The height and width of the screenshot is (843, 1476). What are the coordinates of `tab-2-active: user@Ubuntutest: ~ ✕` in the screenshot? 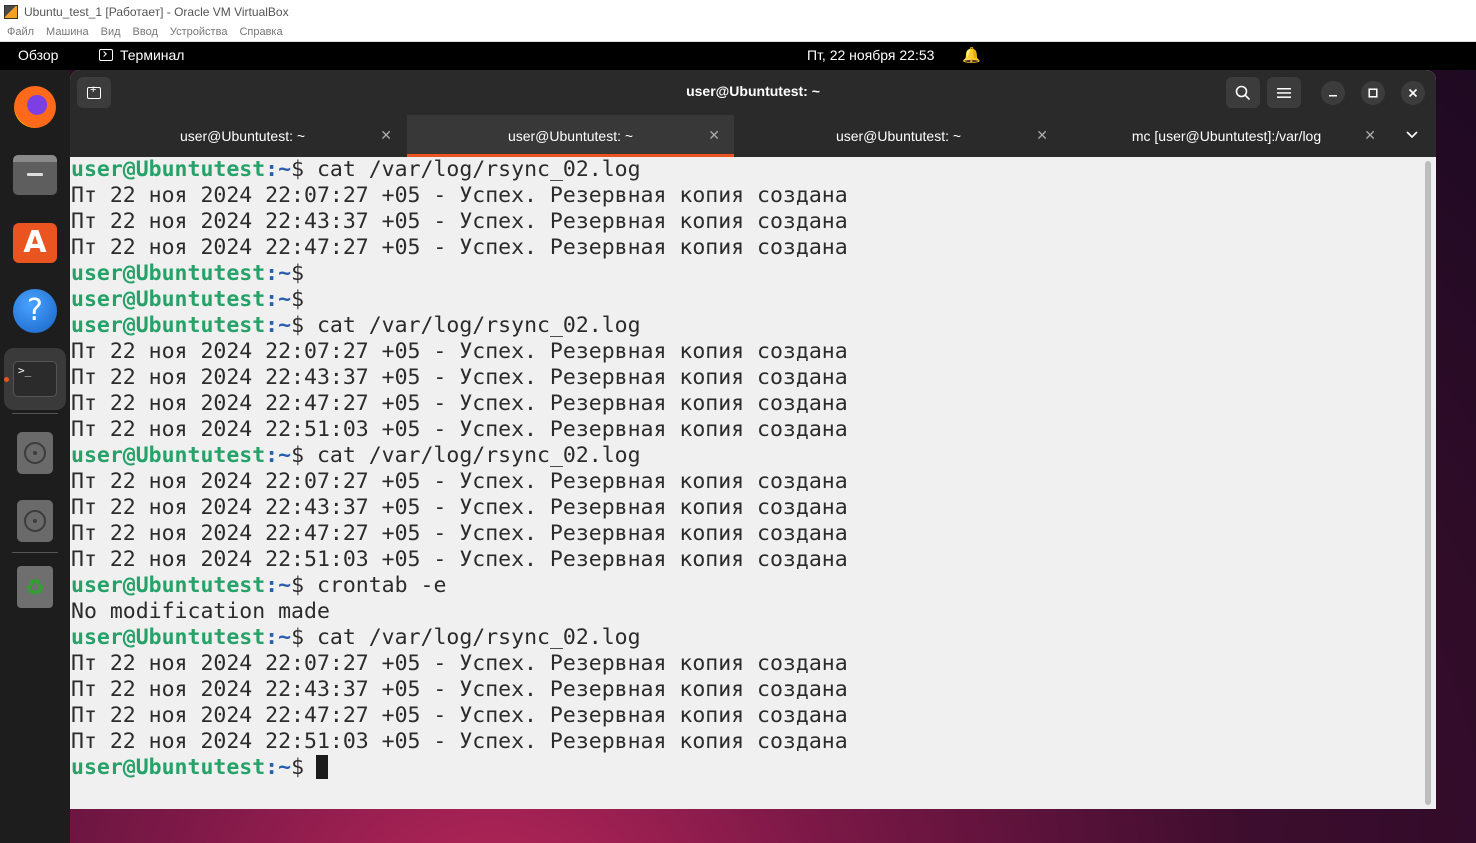 It's located at (570, 136).